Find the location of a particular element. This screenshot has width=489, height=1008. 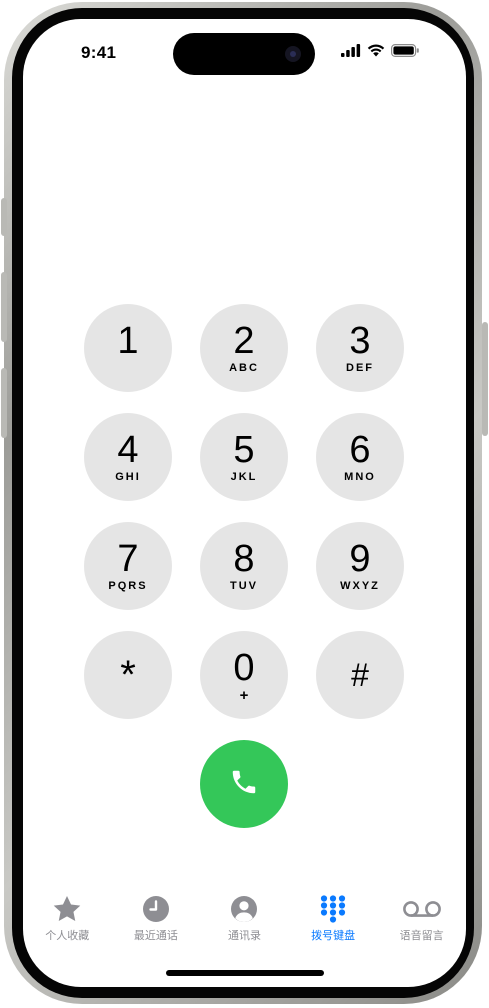

tab-label: 语音留言 is located at coordinates (421, 936).